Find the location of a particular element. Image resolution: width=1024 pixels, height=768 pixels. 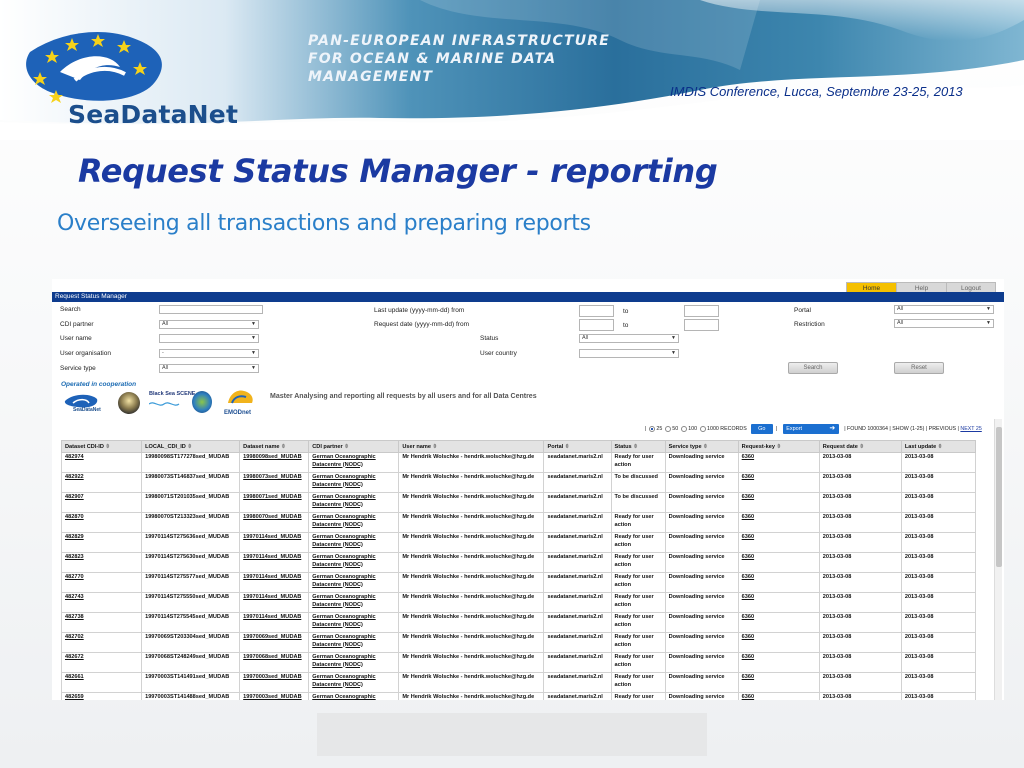

table-cell: 482823 is located at coordinates (101, 562).